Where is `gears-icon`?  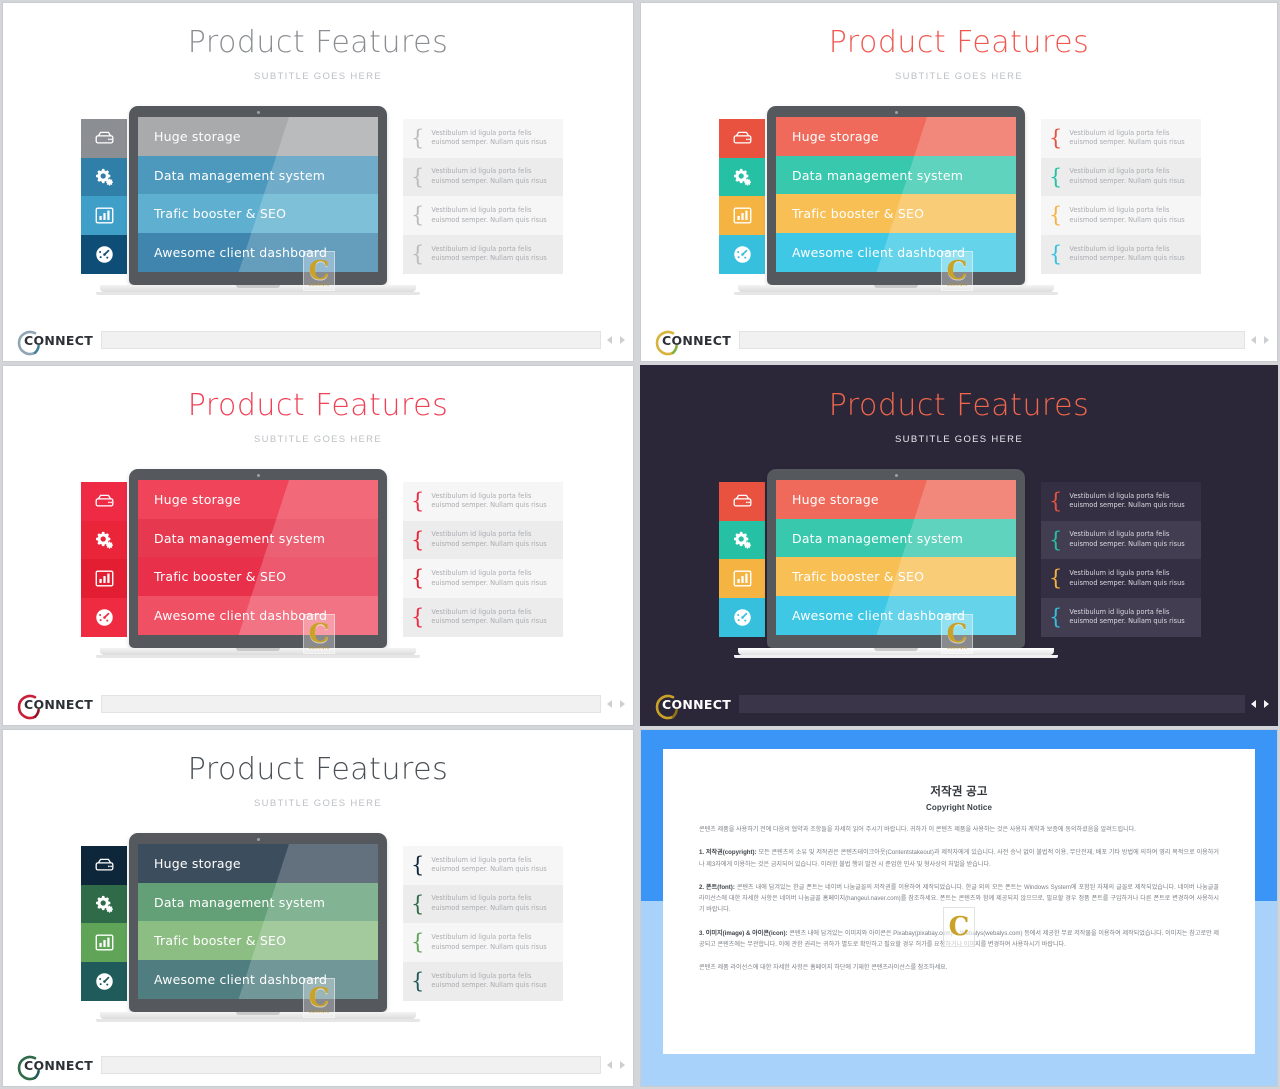 gears-icon is located at coordinates (104, 904).